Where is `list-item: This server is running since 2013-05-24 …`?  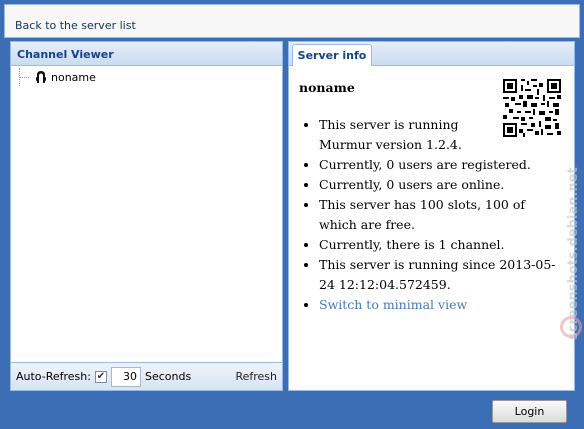 list-item: This server is running since 2013-05-24 … is located at coordinates (441, 275).